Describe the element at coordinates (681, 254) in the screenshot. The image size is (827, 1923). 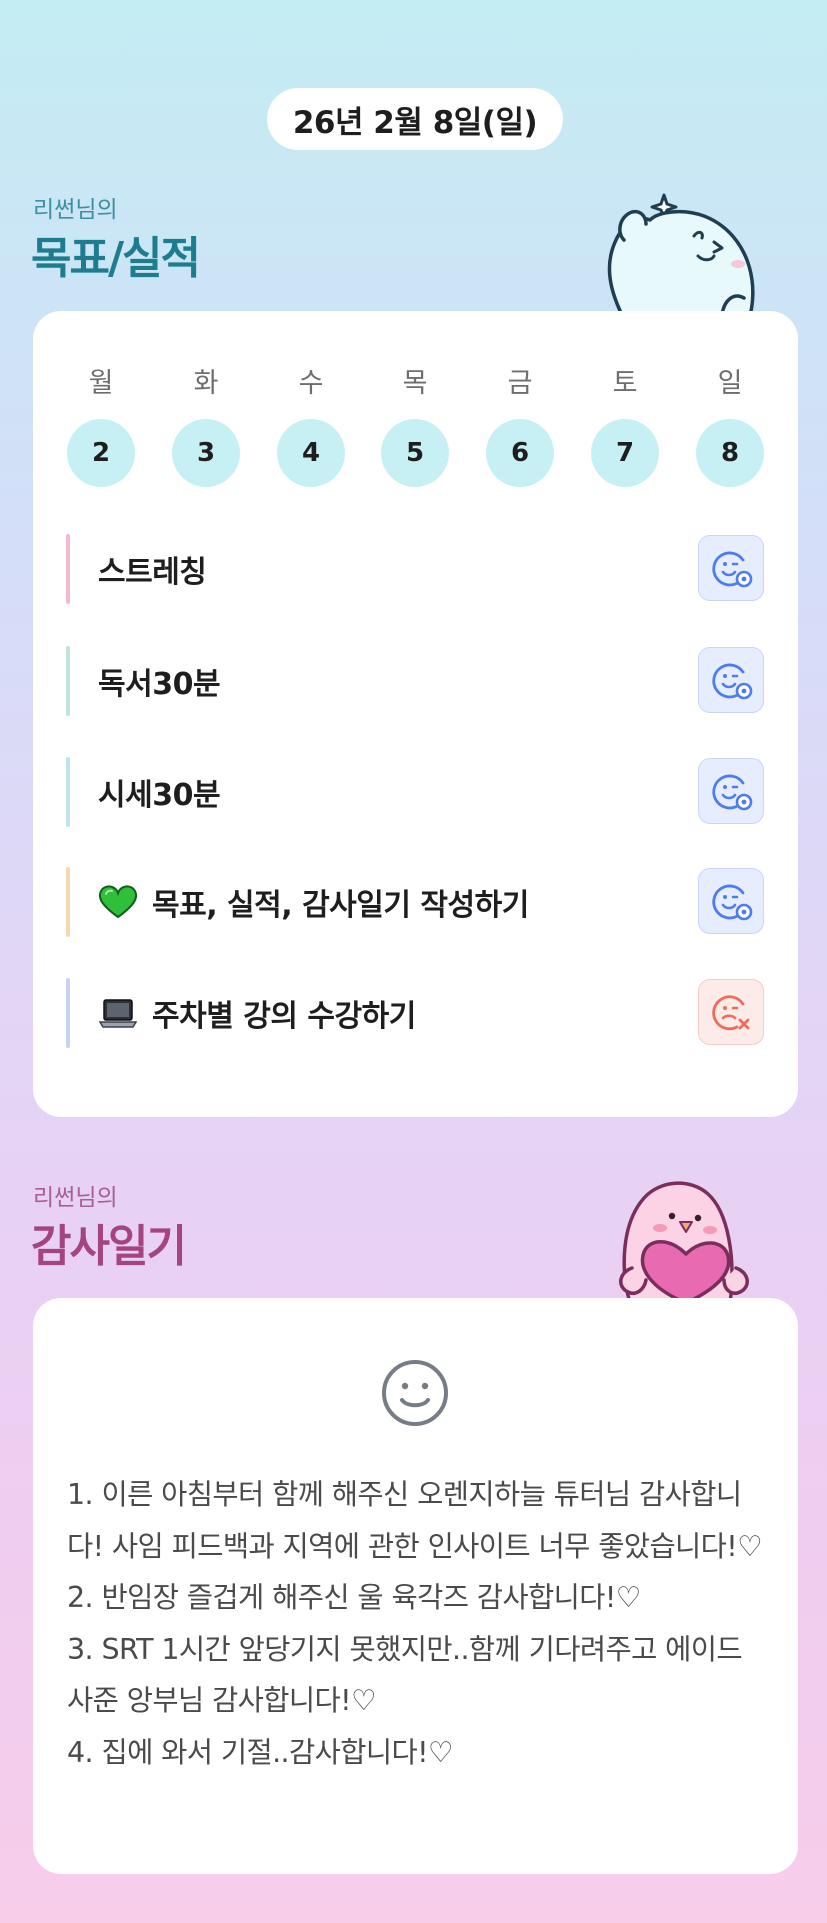
I see `sparkle-ghost-mascot` at that location.